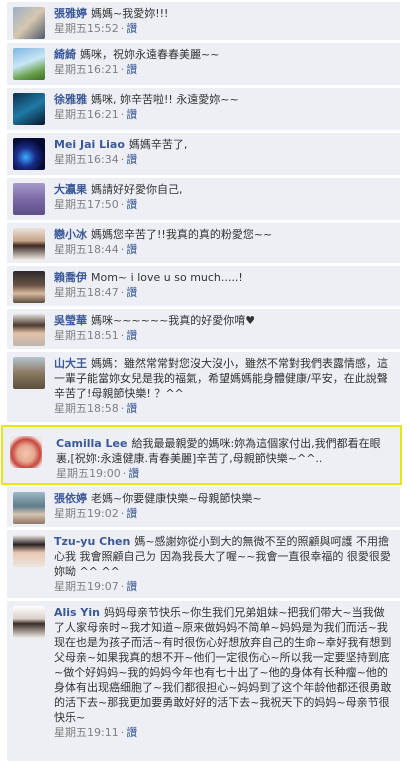 This screenshot has height=763, width=407. What do you see at coordinates (86, 204) in the screenshot?
I see `comment-time: 星期五17:50` at bounding box center [86, 204].